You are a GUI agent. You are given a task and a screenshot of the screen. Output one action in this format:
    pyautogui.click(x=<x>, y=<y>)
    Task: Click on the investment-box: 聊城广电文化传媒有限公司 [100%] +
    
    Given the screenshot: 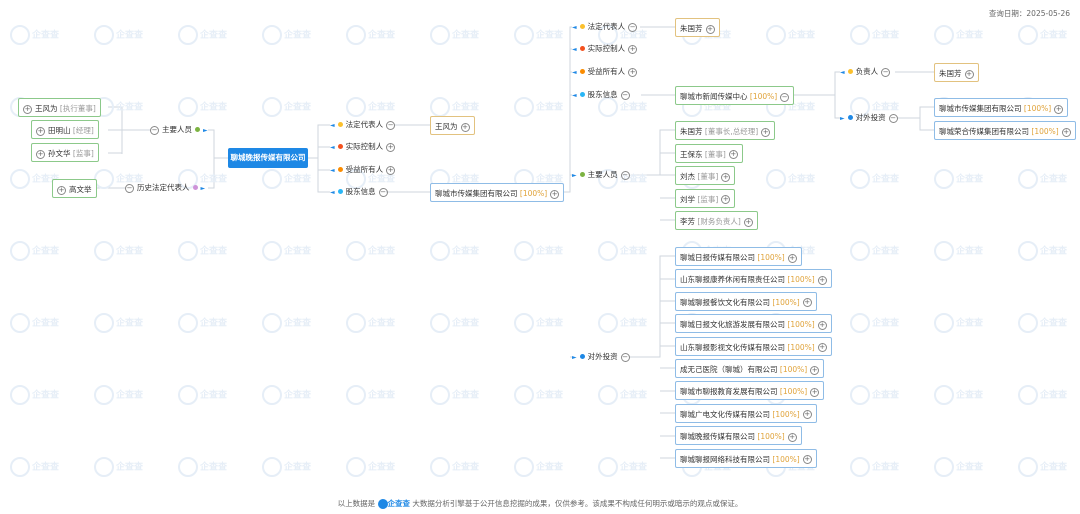 What is the action you would take?
    pyautogui.click(x=746, y=413)
    